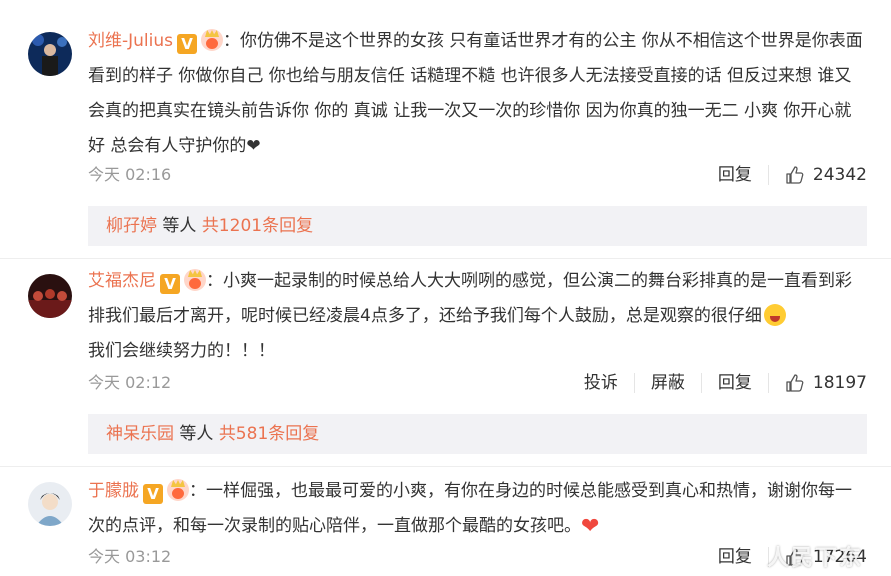 The height and width of the screenshot is (576, 891). What do you see at coordinates (130, 41) in the screenshot?
I see `username-link: 刘维-Julius` at bounding box center [130, 41].